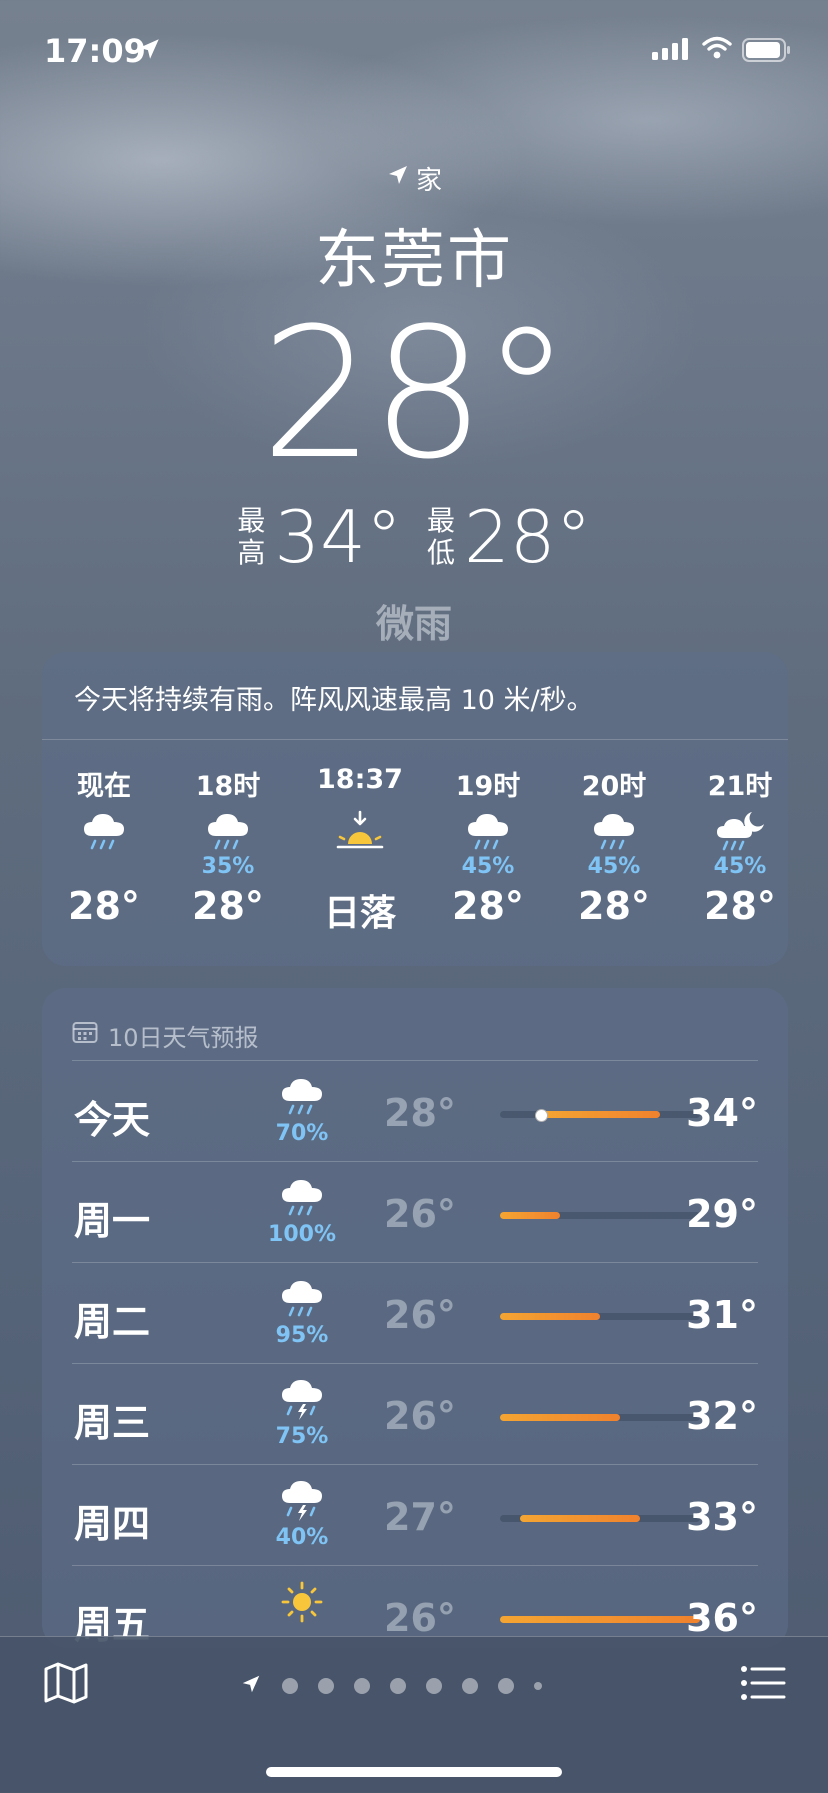  I want to click on sunset-icon, so click(360, 832).